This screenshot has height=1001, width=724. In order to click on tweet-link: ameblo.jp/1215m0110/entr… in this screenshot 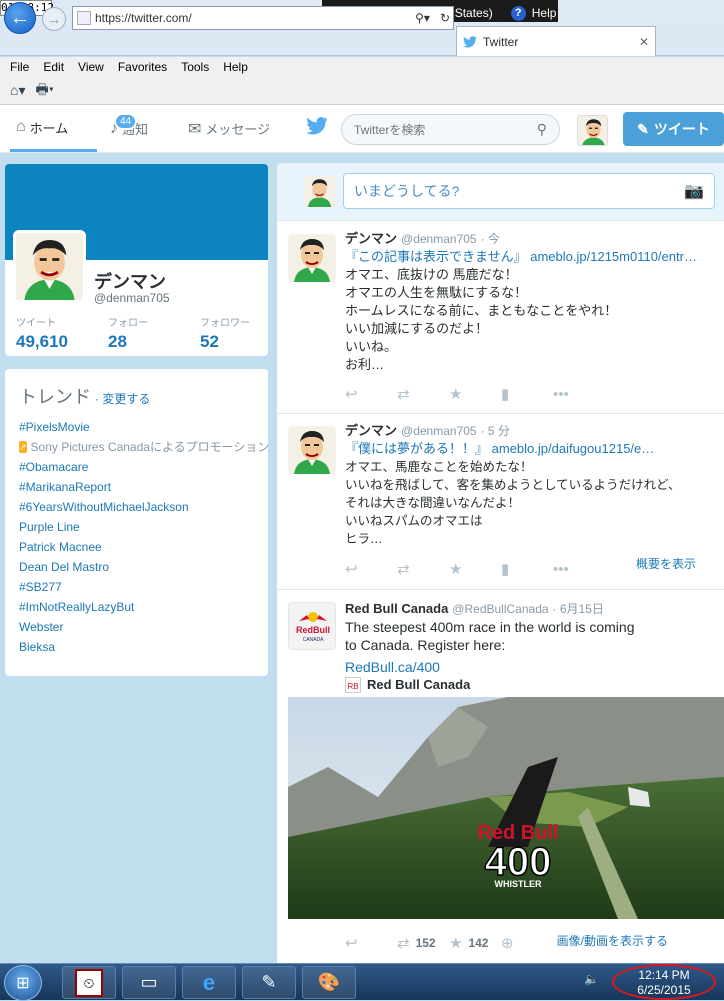, I will do `click(613, 256)`.